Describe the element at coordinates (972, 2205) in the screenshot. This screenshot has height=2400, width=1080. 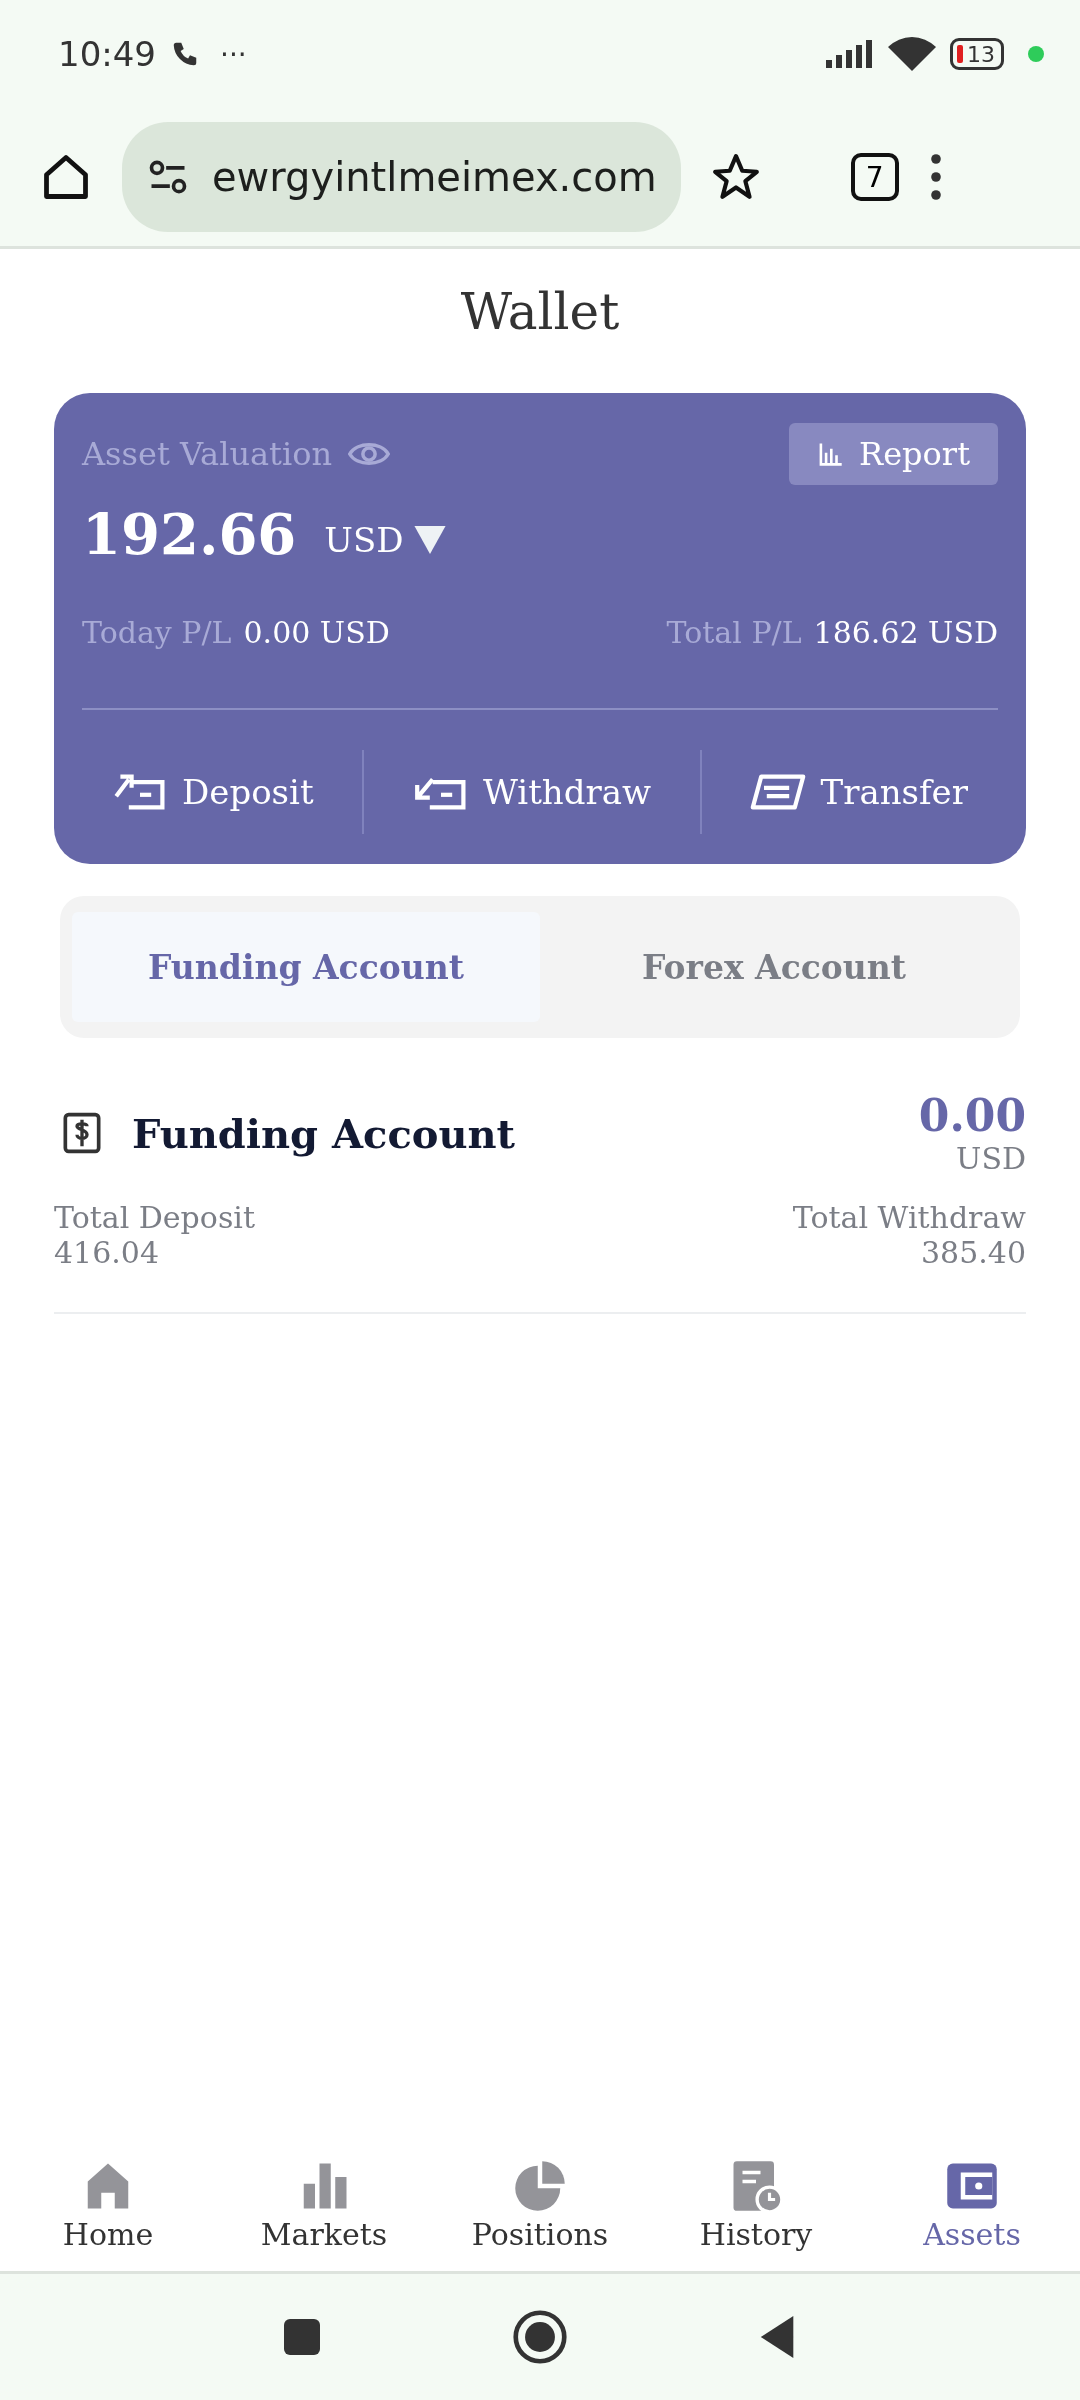
I see `assets-tab: Assets` at that location.